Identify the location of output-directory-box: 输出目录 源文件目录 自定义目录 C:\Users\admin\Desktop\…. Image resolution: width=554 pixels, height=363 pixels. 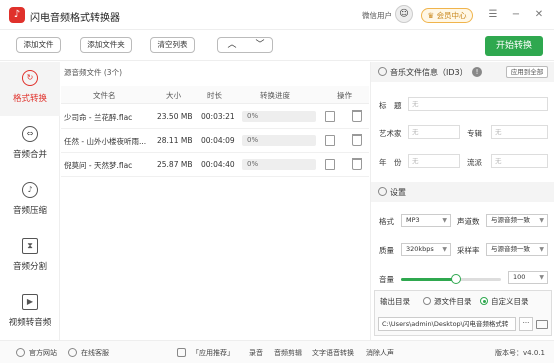
(463, 313).